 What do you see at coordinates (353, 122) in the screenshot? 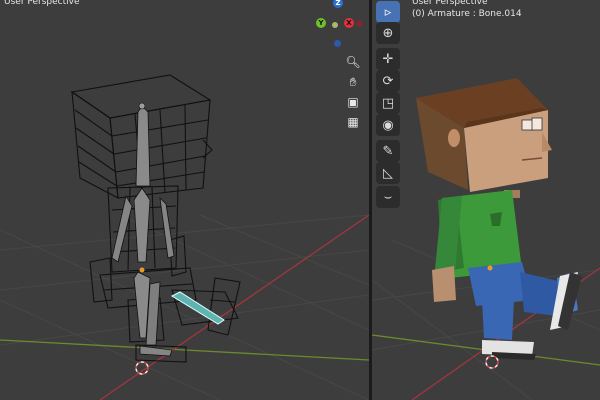
I see `grid-ortho-icon: ▦` at bounding box center [353, 122].